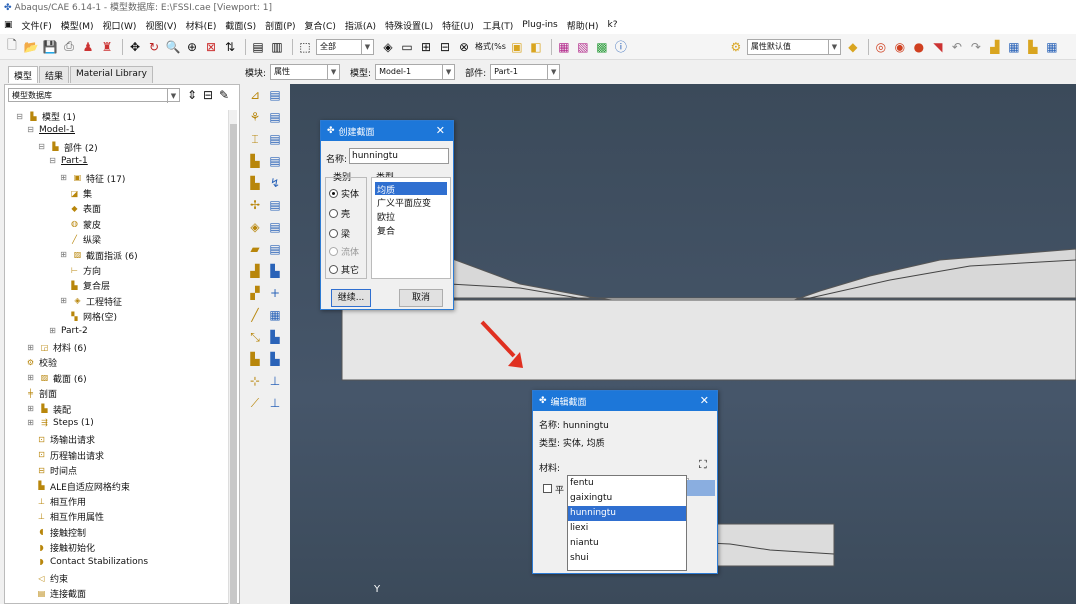  Describe the element at coordinates (703, 465) in the screenshot. I see `material-manager-icon: ⛶` at that location.